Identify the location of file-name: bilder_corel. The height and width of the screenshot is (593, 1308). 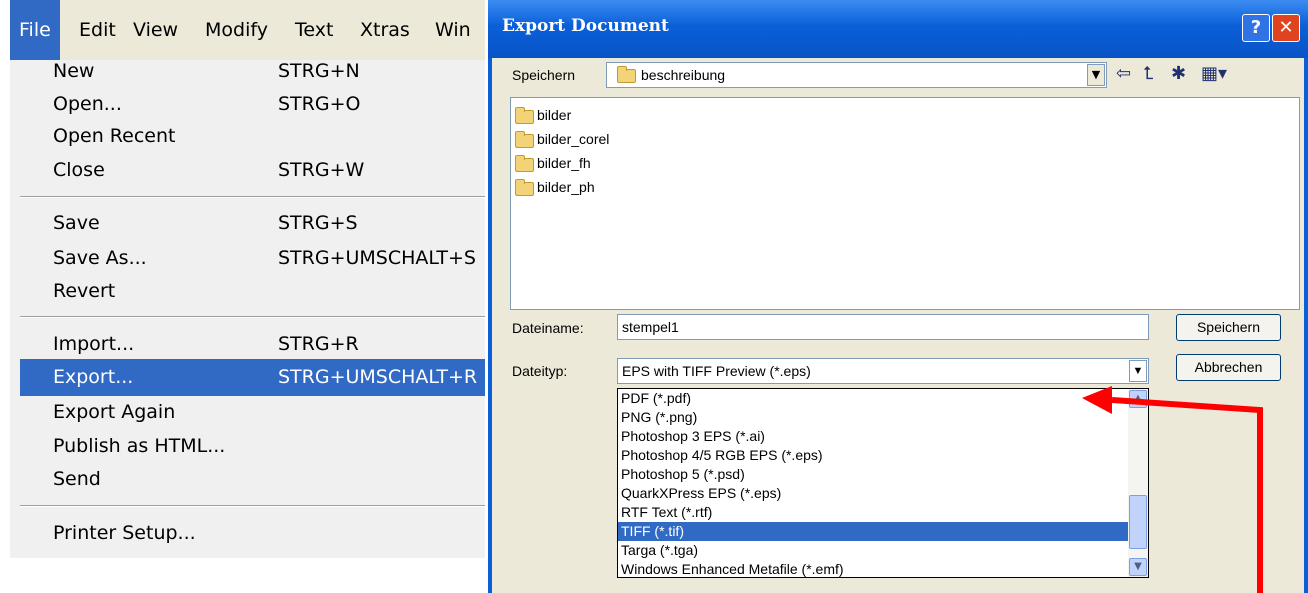
(573, 139).